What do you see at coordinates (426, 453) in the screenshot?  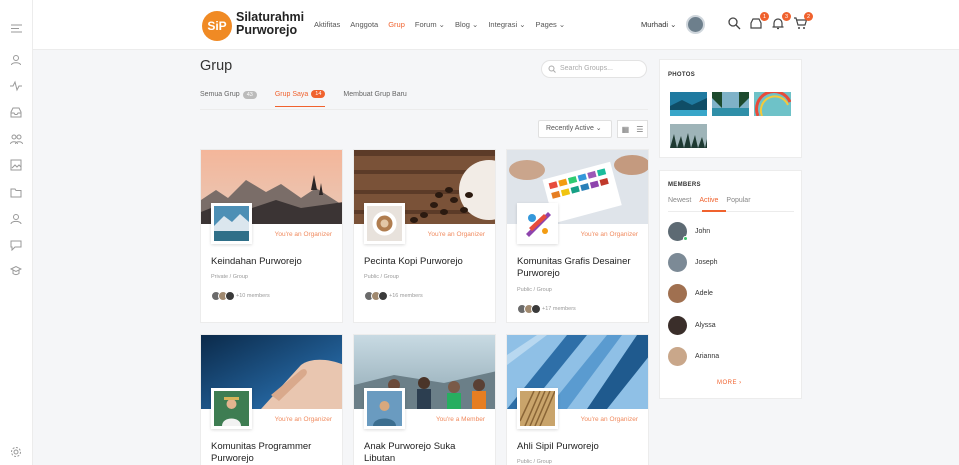 I see `group-title: Anak Purworejo Suka Libutan` at bounding box center [426, 453].